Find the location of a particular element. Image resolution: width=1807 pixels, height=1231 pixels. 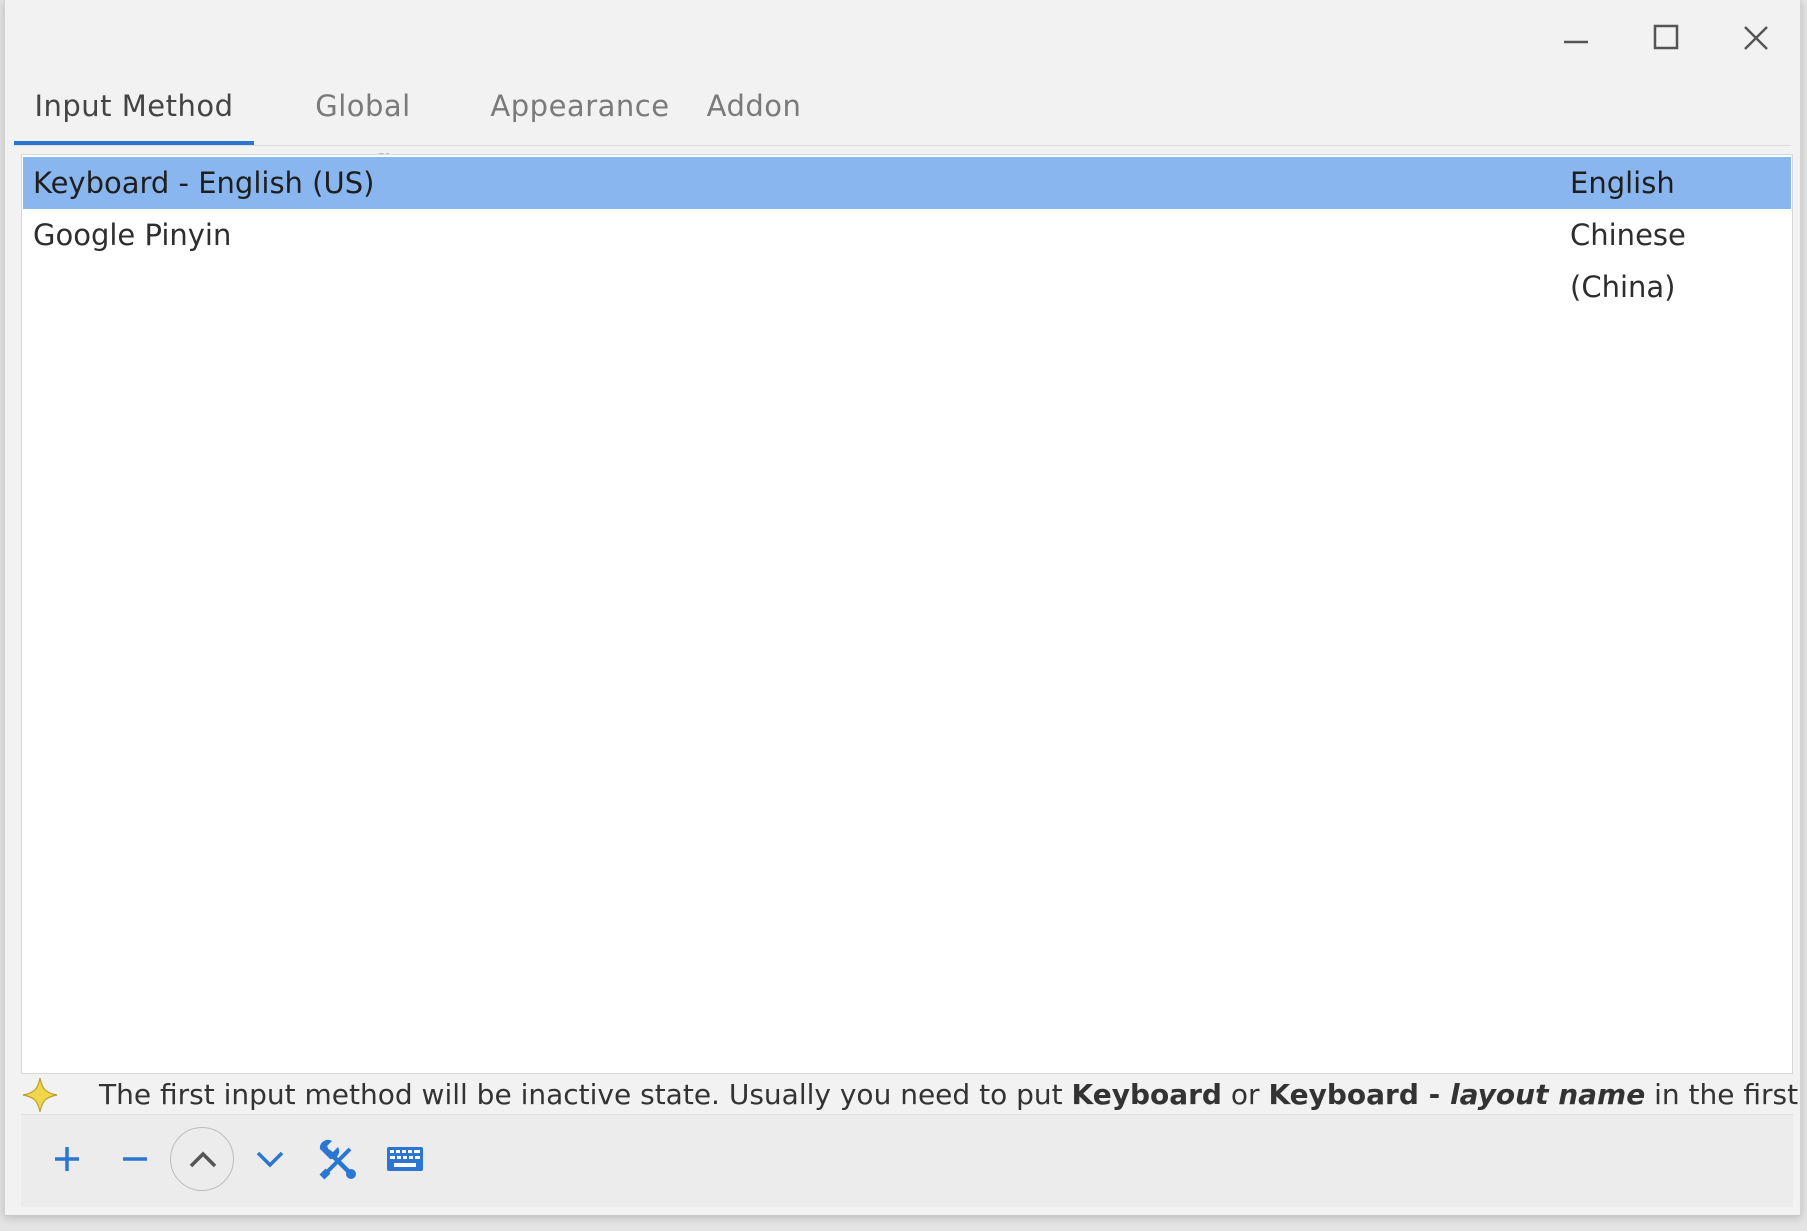

add-icon is located at coordinates (67, 1159).